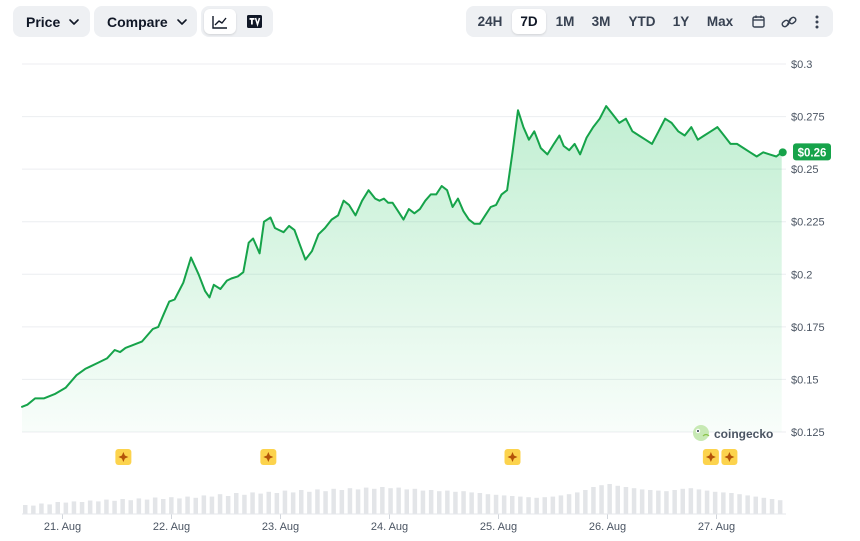  What do you see at coordinates (801, 65) in the screenshot?
I see `y-tick-label: $0.3` at bounding box center [801, 65].